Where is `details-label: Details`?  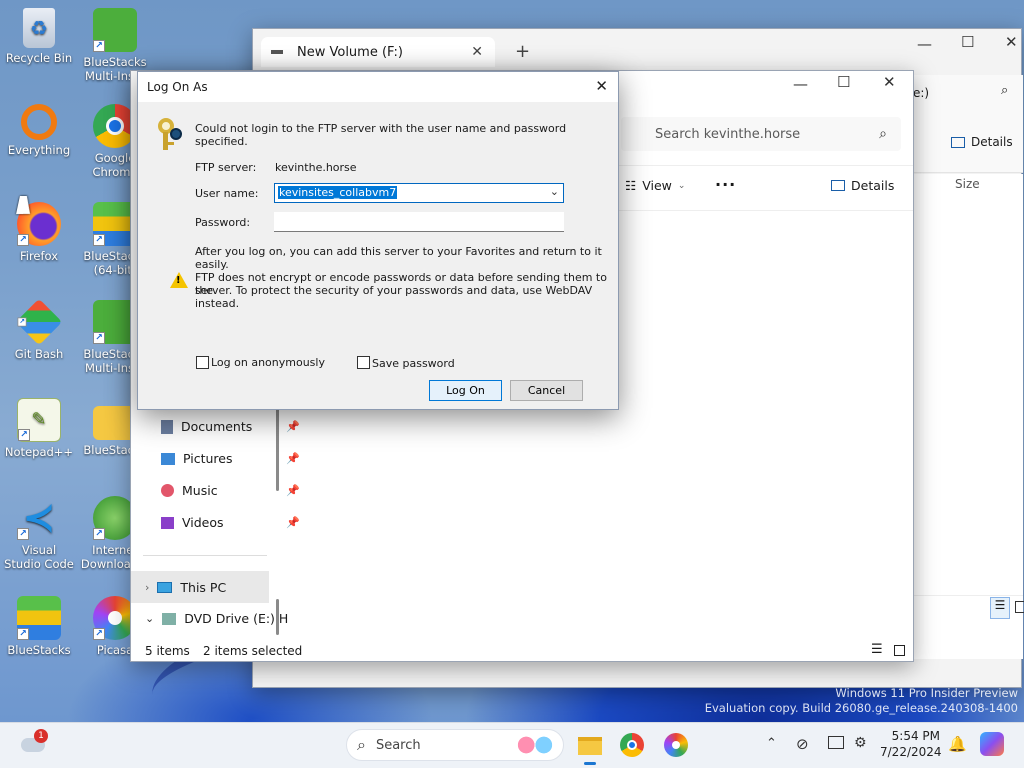 details-label: Details is located at coordinates (873, 185).